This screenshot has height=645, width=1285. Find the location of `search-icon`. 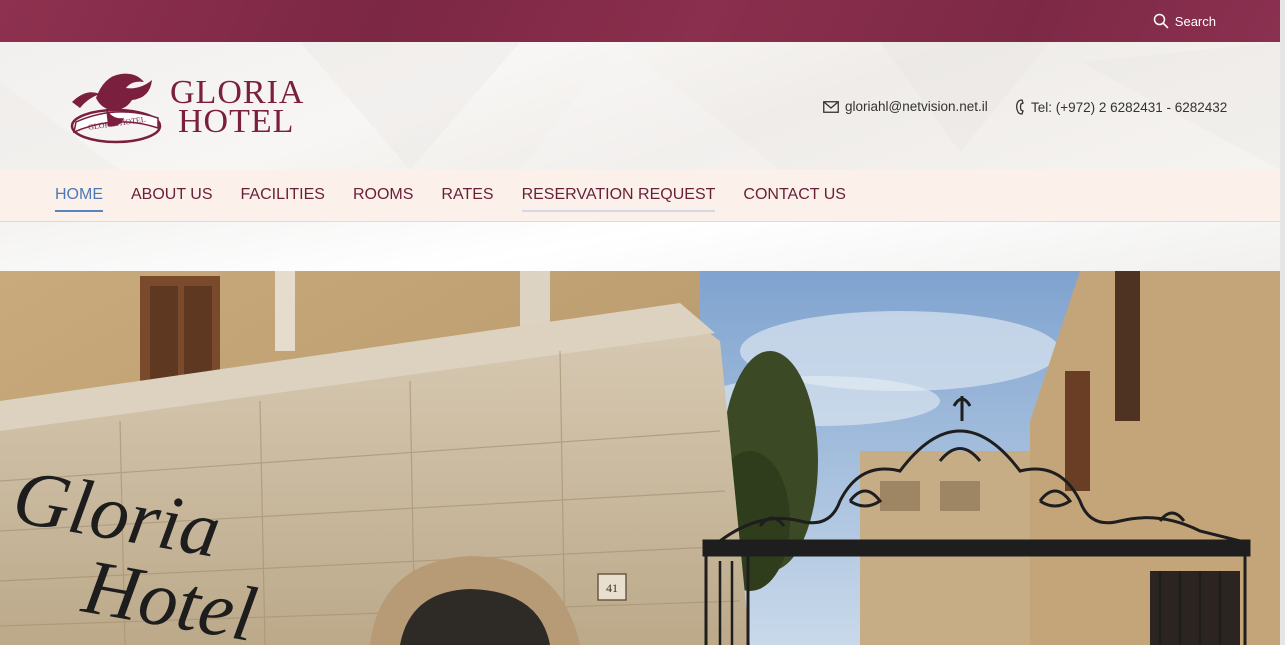

search-icon is located at coordinates (1161, 21).